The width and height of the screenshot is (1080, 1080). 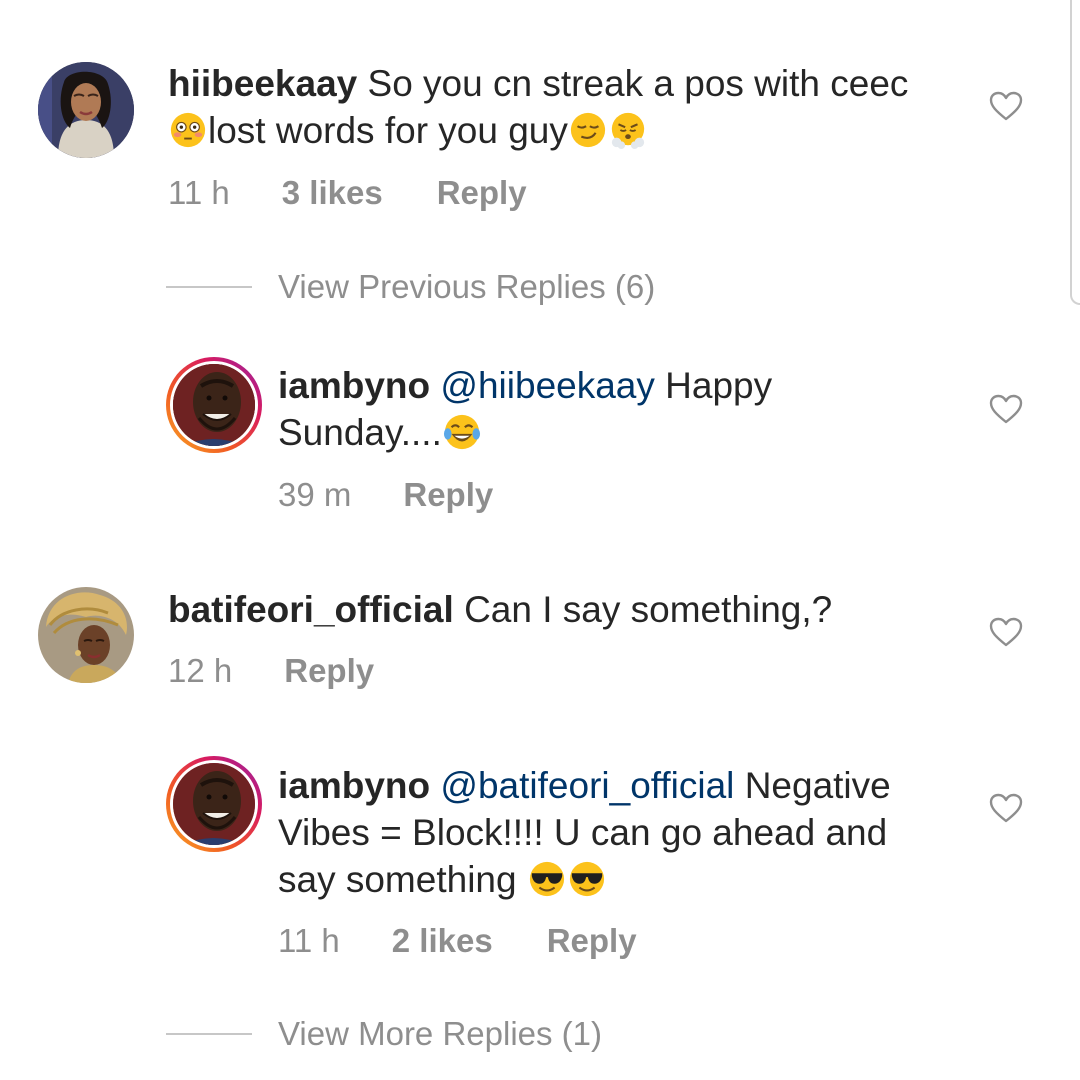 I want to click on comment-meta: 11 h 3 likes Reply, so click(x=347, y=193).